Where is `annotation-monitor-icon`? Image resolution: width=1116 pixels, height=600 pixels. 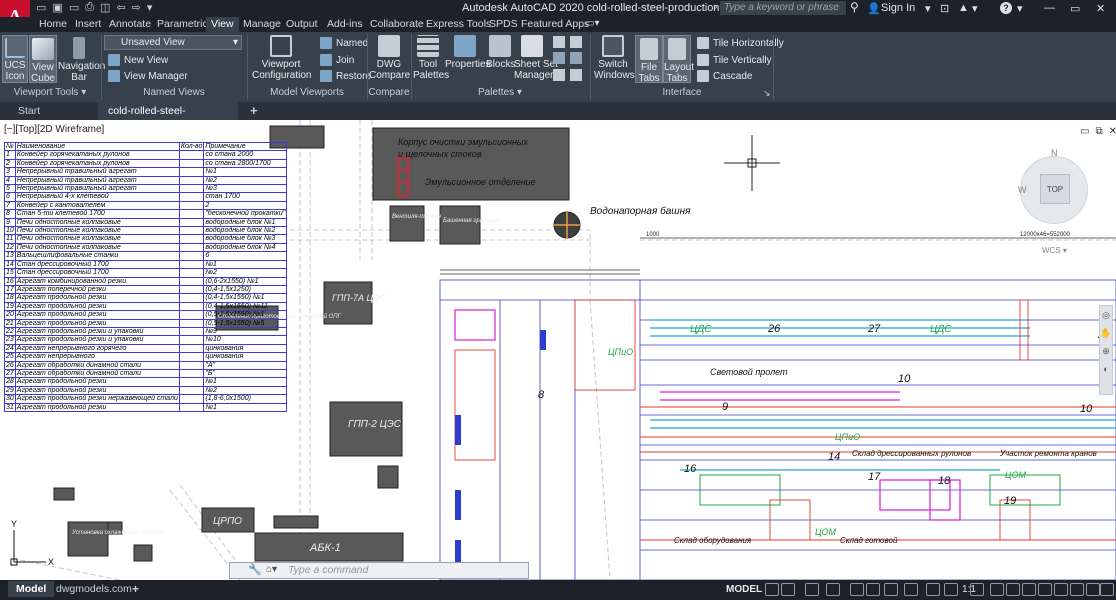 annotation-monitor-icon is located at coordinates (1045, 589).